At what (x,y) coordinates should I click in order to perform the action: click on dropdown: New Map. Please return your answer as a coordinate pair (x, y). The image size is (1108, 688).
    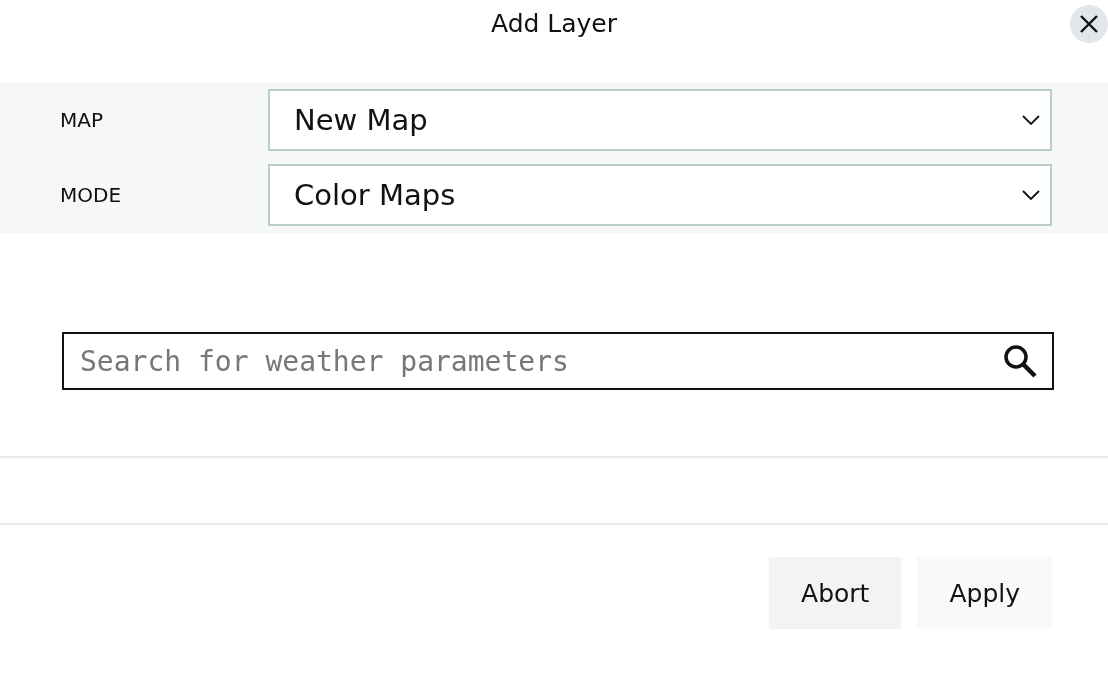
    Looking at the image, I should click on (660, 120).